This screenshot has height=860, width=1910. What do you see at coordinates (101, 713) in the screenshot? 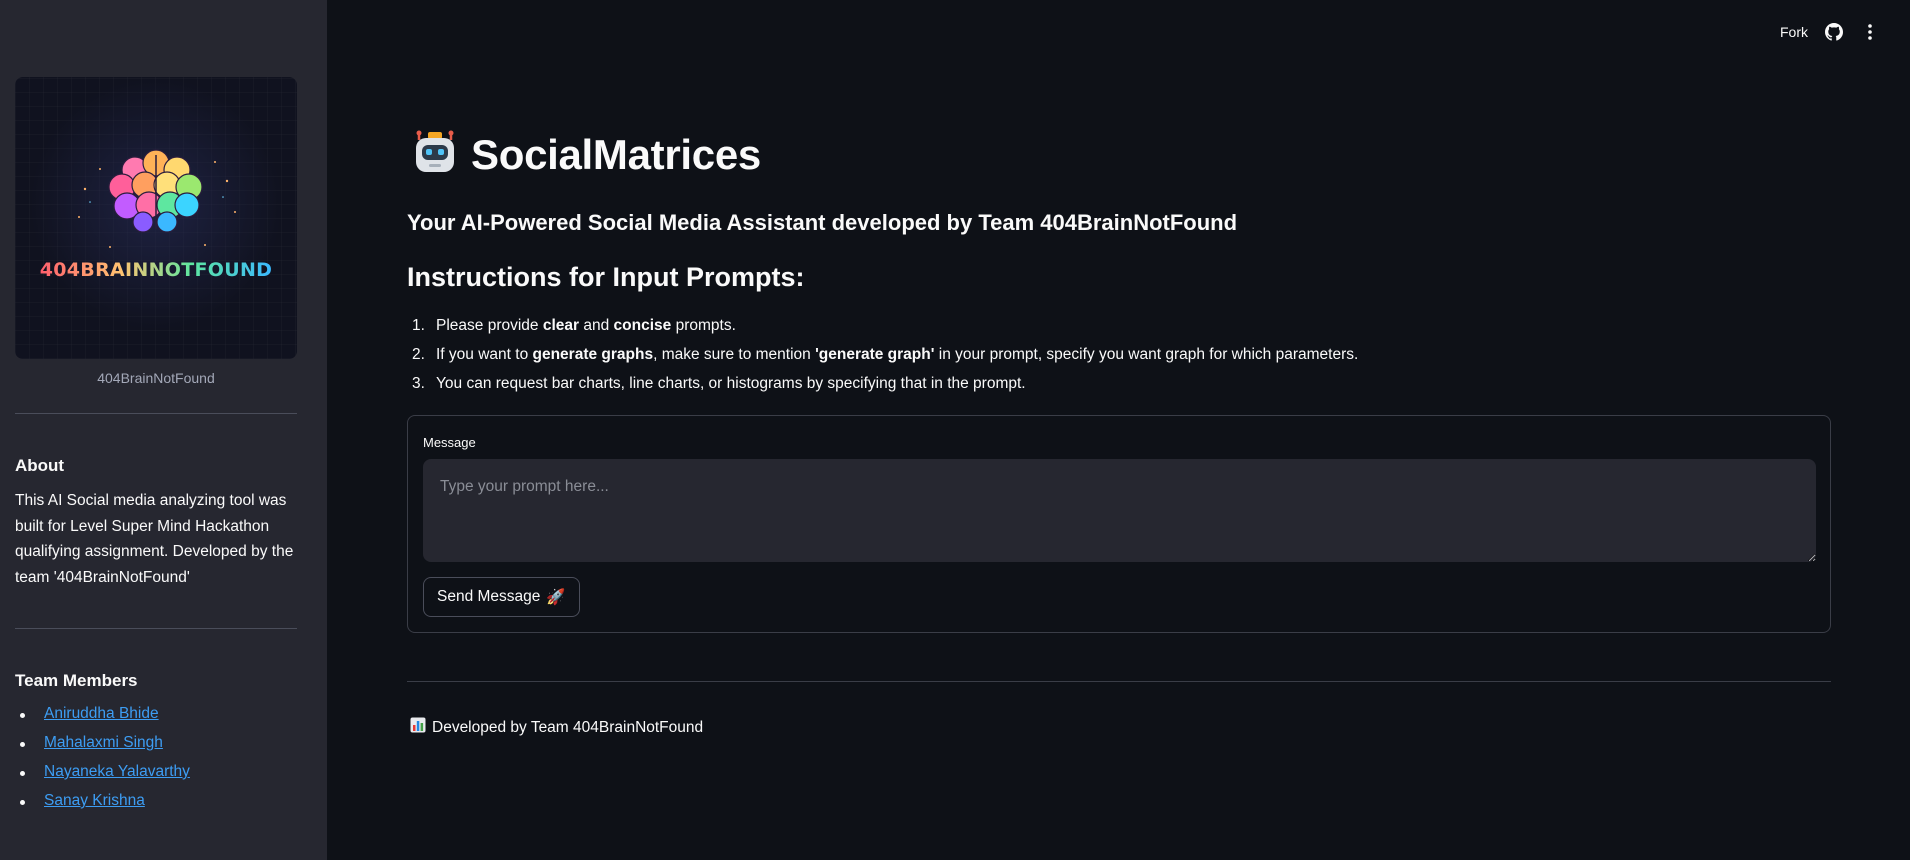
I see `team-member-link: Aniruddha Bhide` at bounding box center [101, 713].